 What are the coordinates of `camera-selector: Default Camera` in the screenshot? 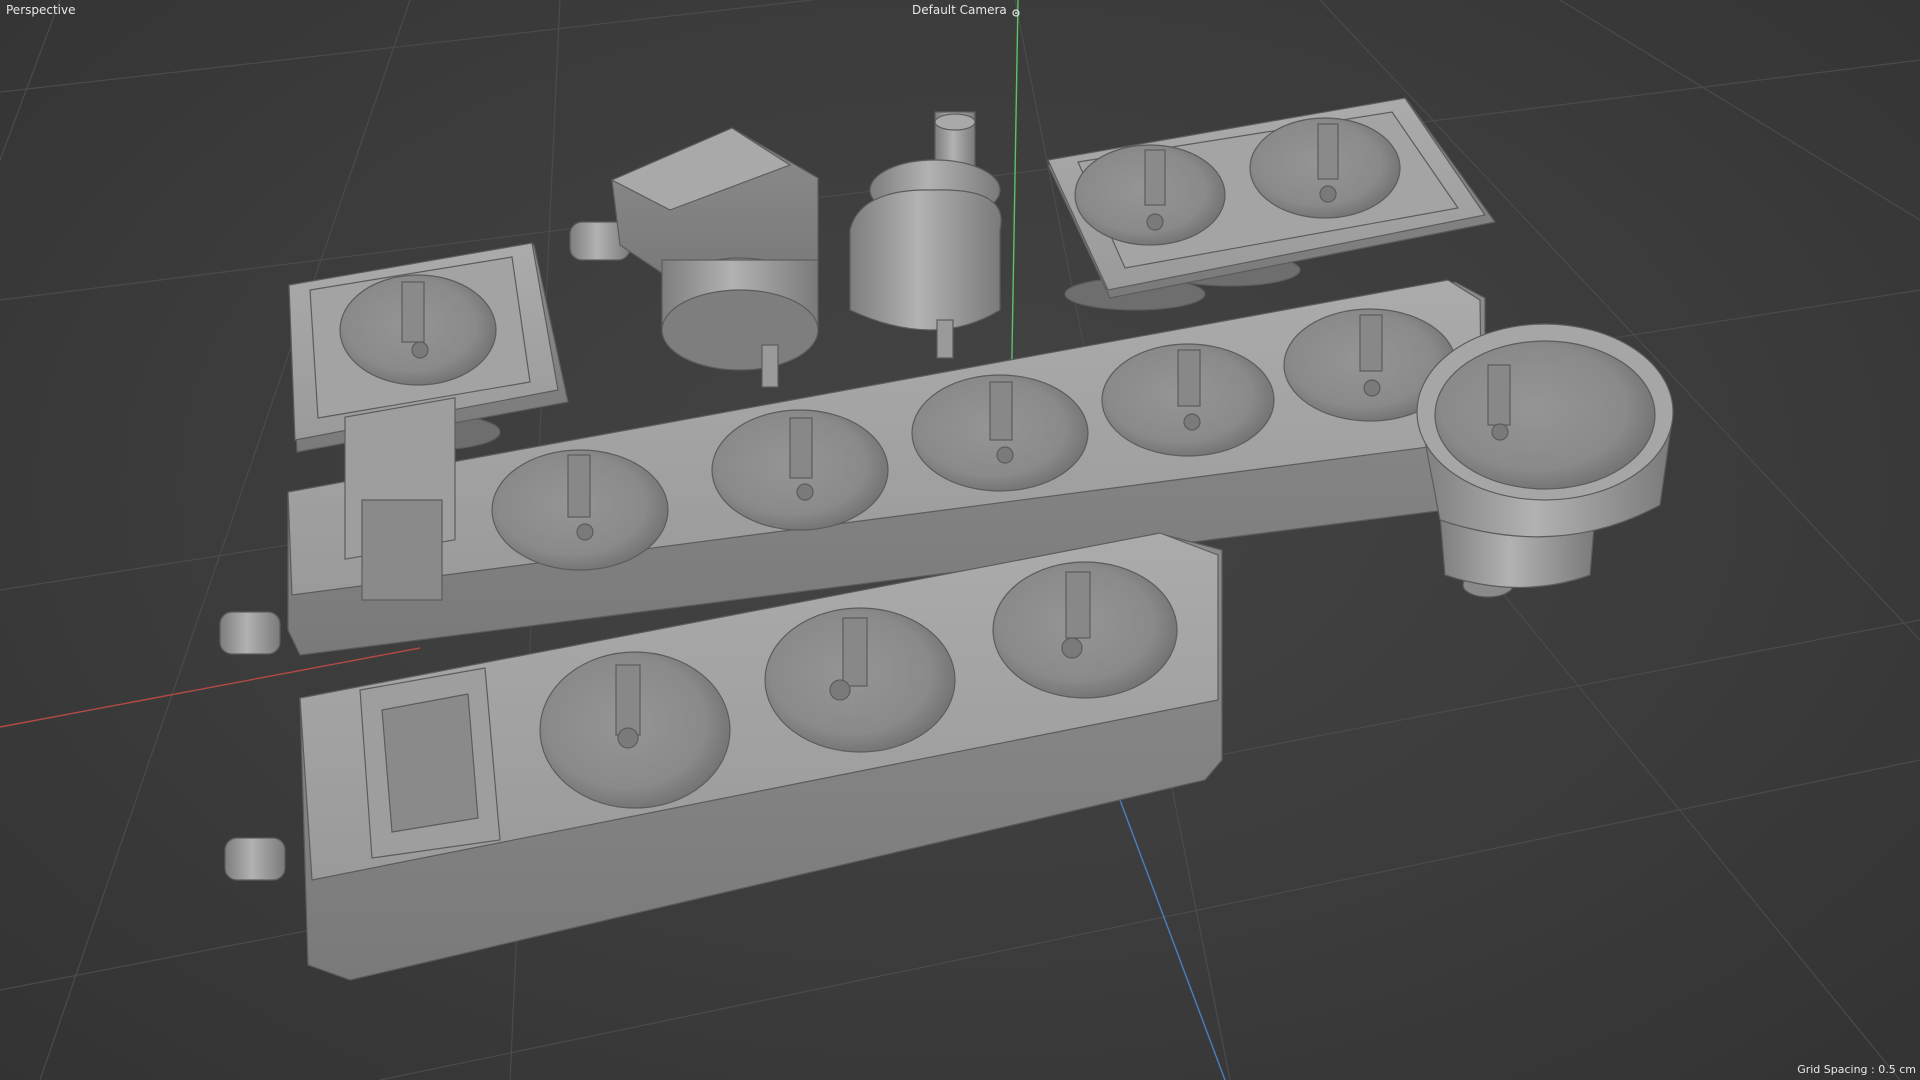 It's located at (966, 10).